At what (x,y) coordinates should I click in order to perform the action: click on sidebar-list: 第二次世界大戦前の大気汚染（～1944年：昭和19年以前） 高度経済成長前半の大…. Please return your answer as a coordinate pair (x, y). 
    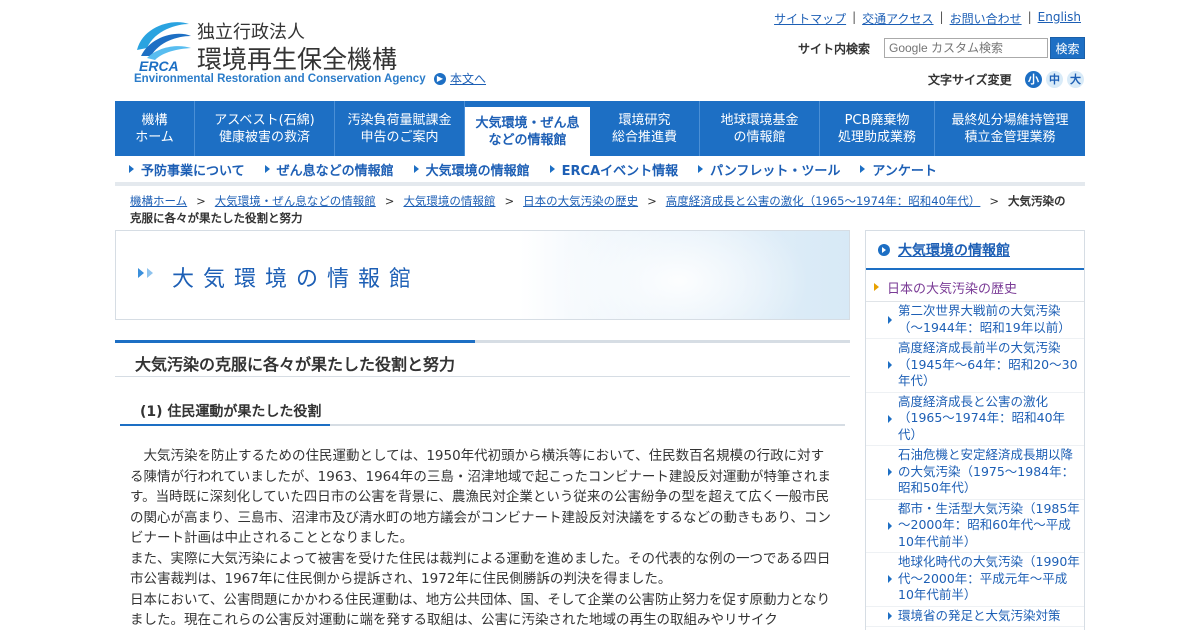
    Looking at the image, I should click on (975, 464).